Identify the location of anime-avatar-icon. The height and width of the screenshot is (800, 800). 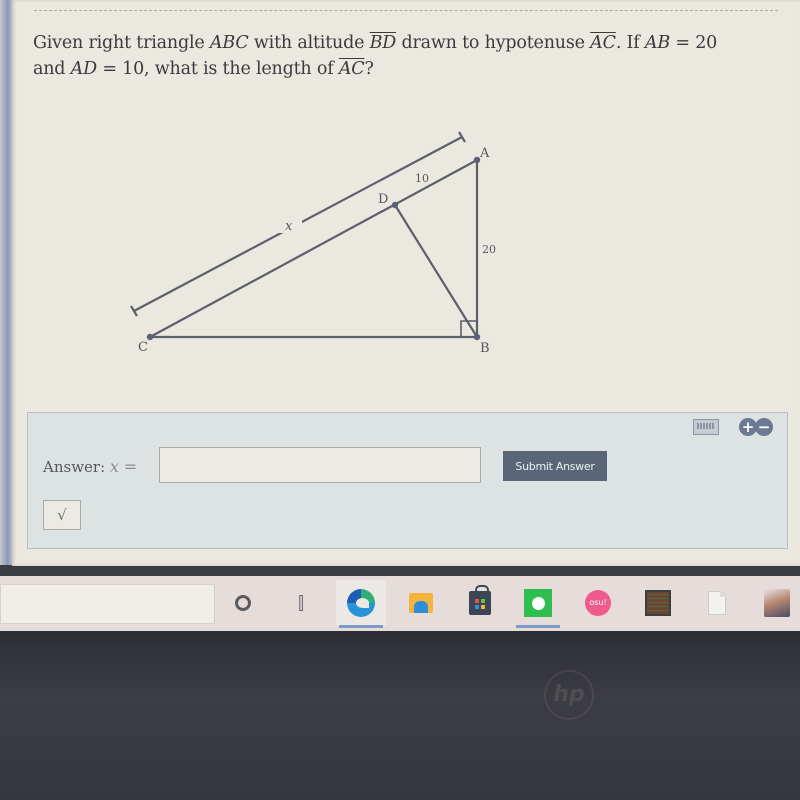
(777, 603).